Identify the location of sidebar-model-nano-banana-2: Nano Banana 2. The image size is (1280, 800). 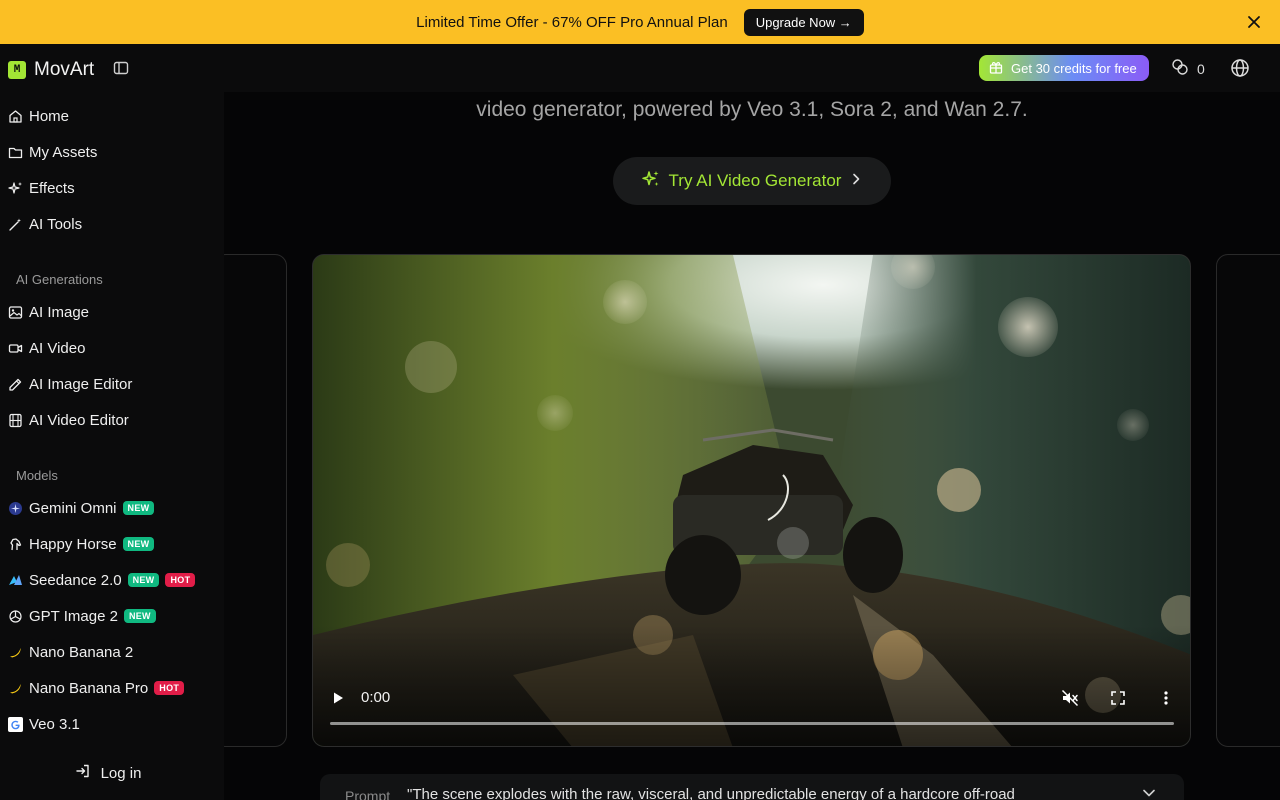
(70, 652).